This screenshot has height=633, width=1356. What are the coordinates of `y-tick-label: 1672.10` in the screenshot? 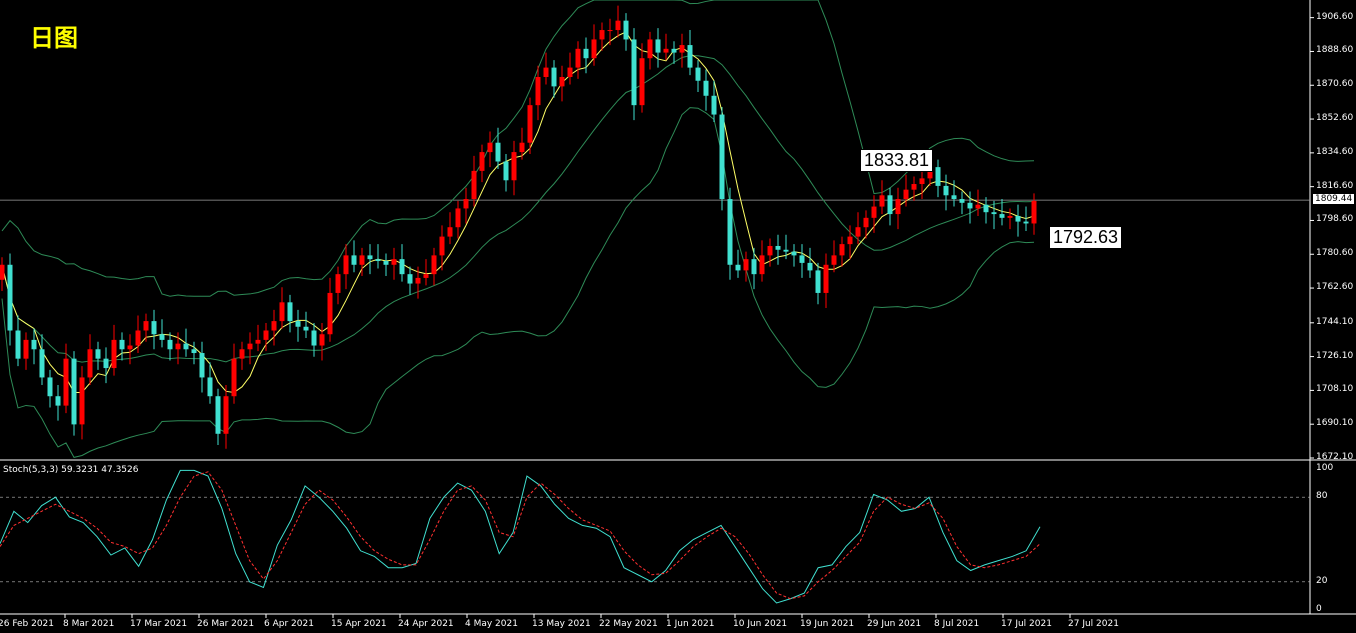 It's located at (1335, 457).